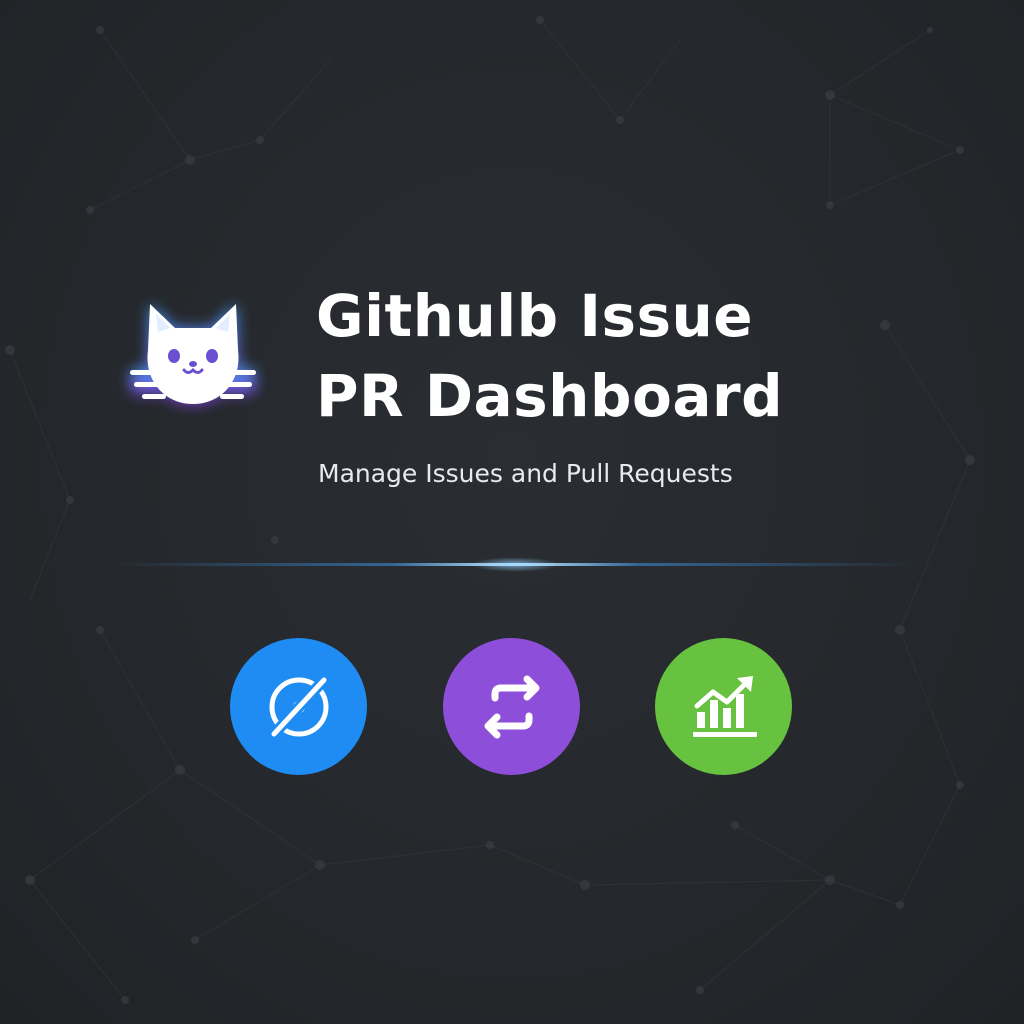 The height and width of the screenshot is (1024, 1024). What do you see at coordinates (549, 356) in the screenshot?
I see `app-title: Githulb Issue PR Dashboard` at bounding box center [549, 356].